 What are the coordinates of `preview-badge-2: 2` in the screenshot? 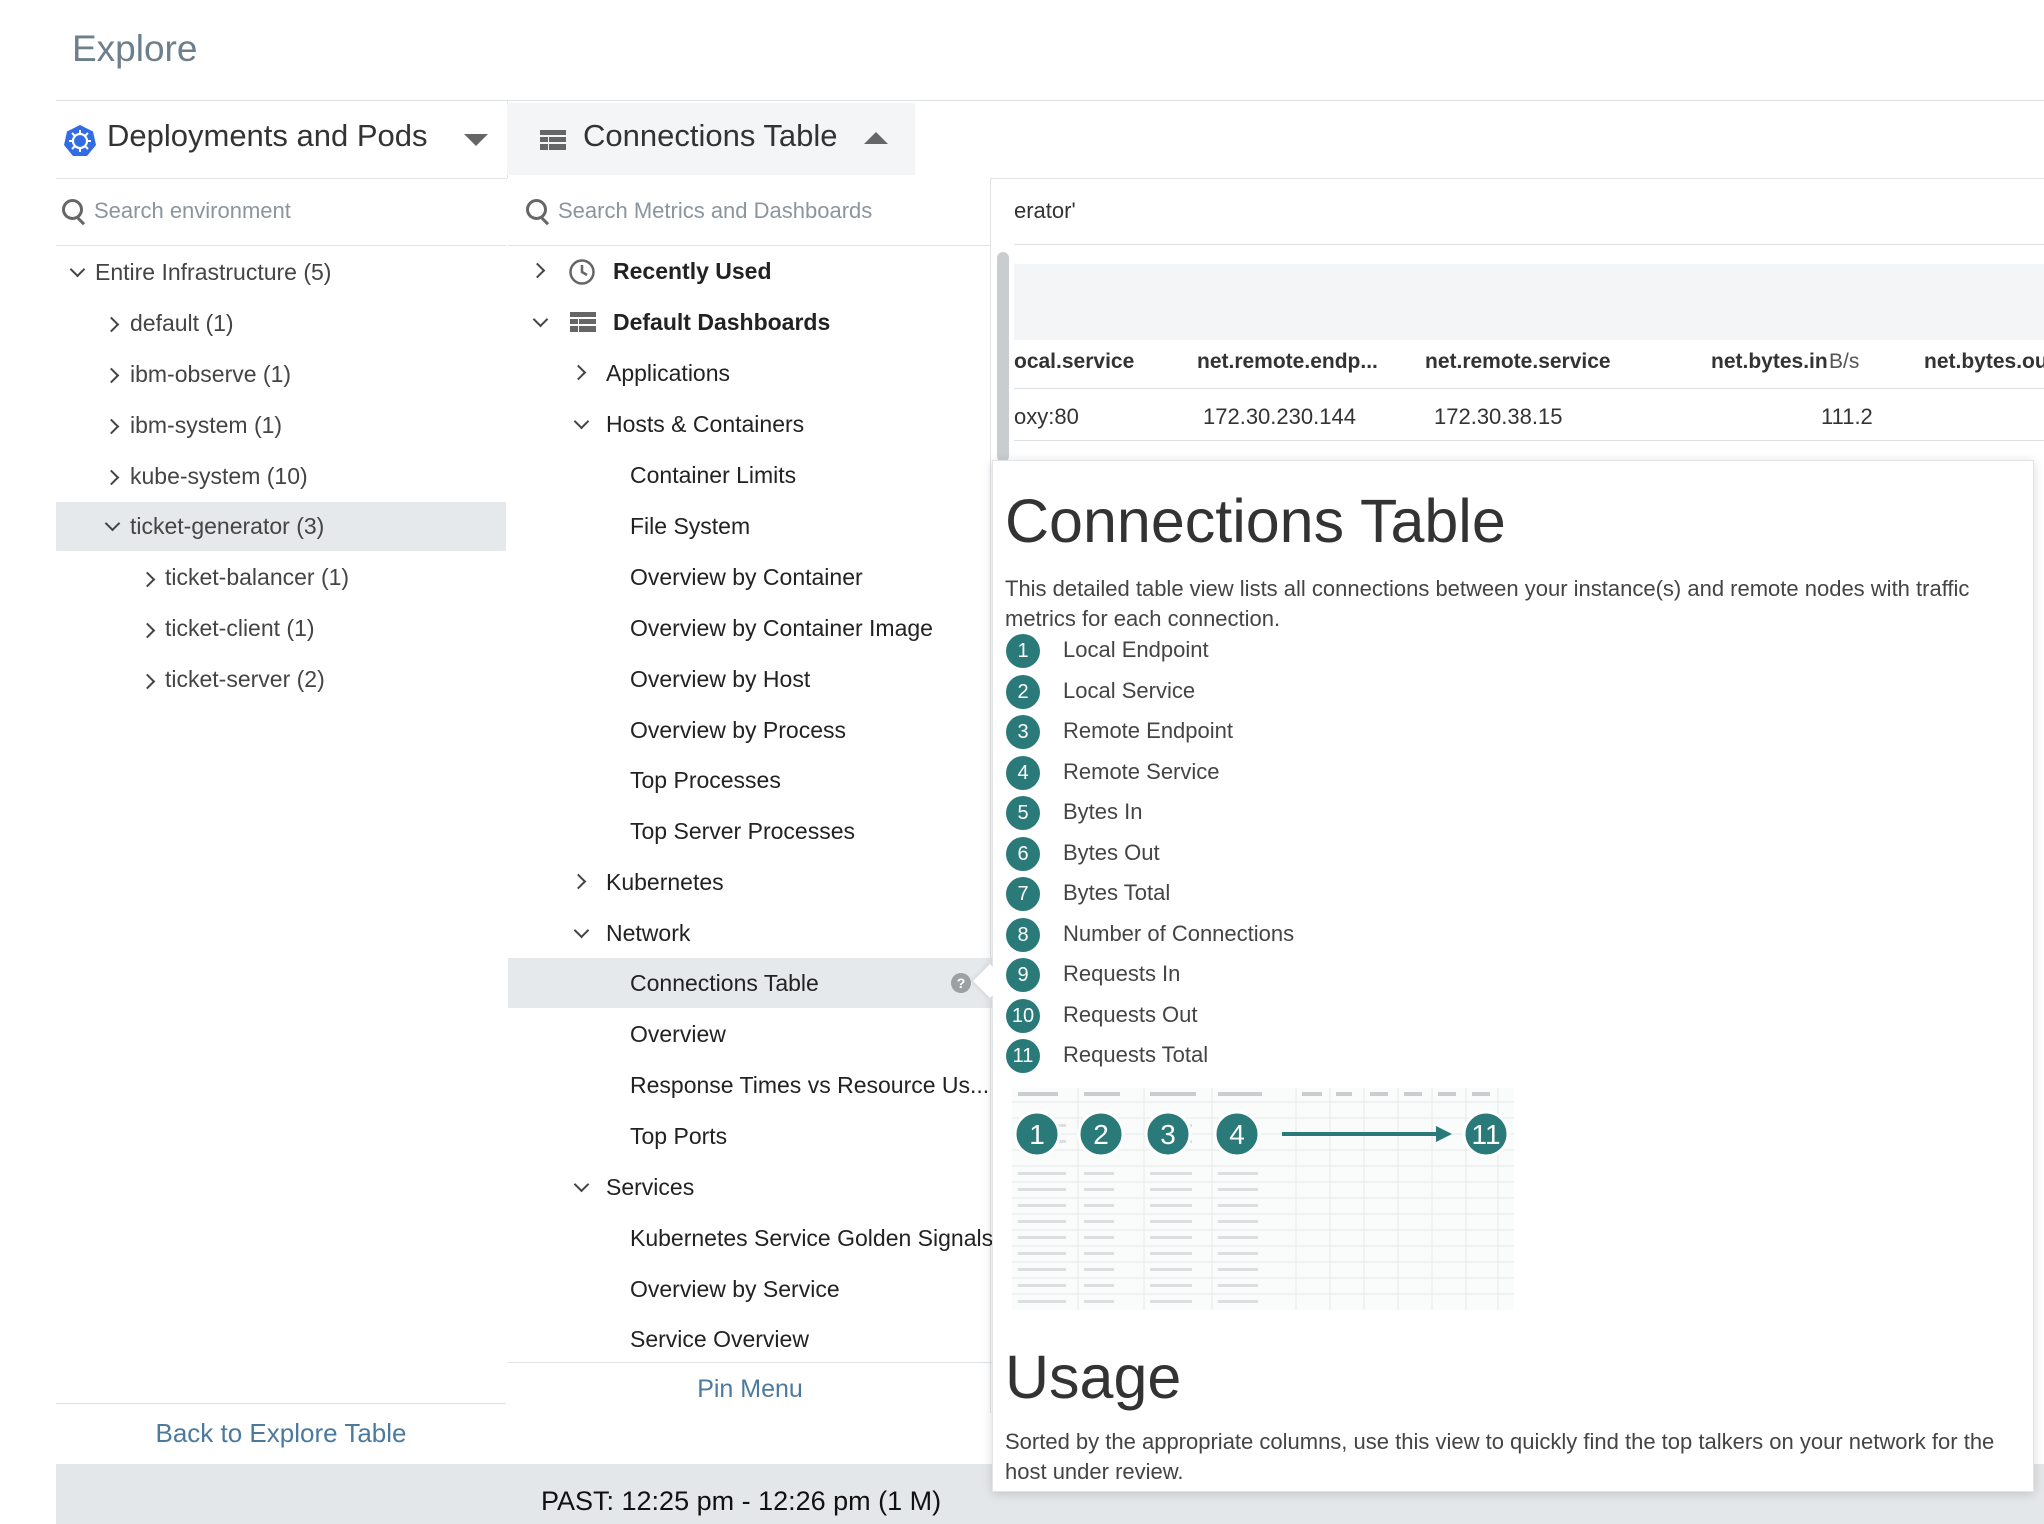 It's located at (1101, 1134).